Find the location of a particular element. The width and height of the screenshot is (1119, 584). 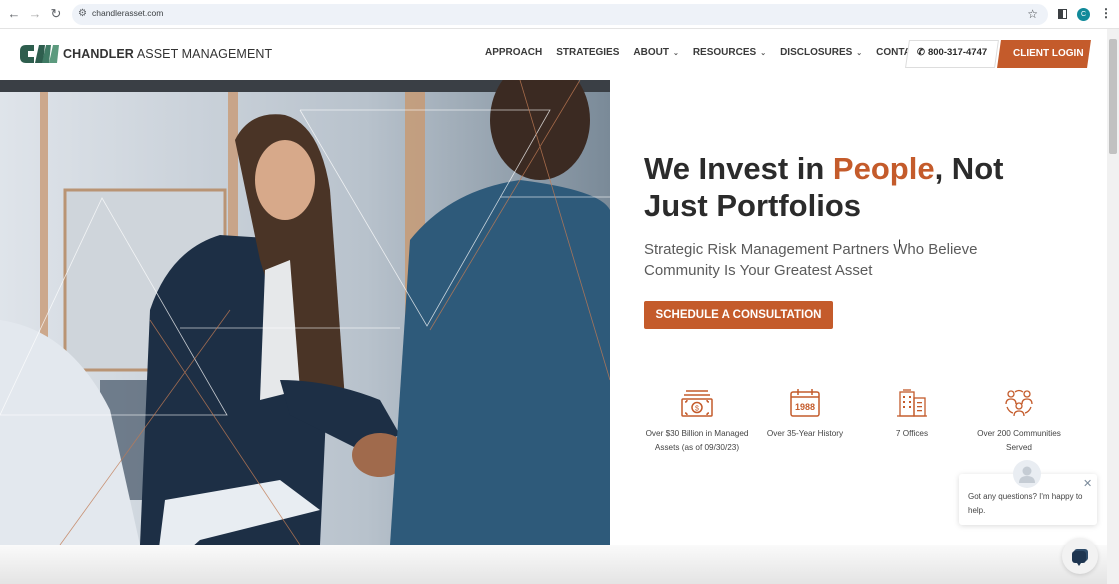

nav-approach: APPROACH is located at coordinates (513, 52).